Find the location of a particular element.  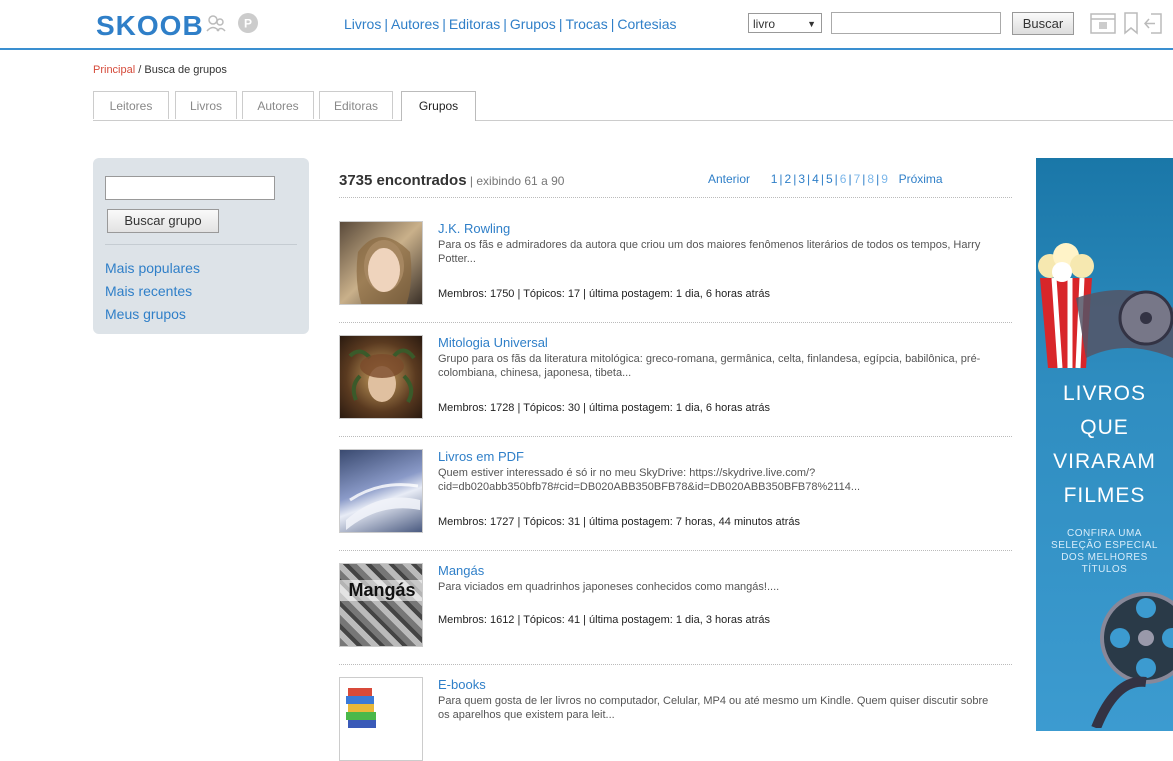

group-search-input is located at coordinates (190, 188).